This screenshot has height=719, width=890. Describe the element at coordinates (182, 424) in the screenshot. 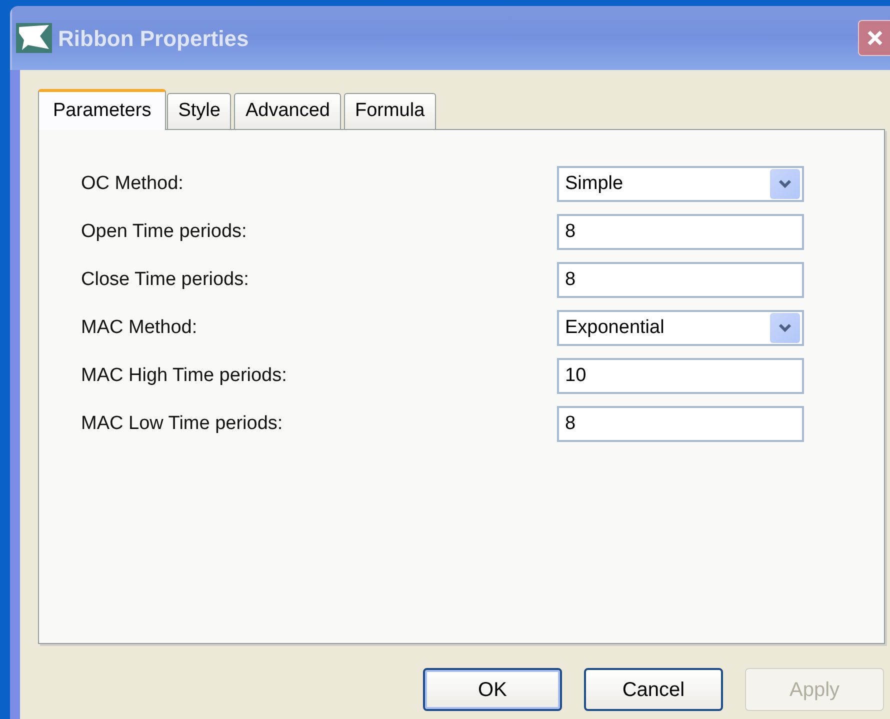

I see `field-label: MAC Low Time periods:` at that location.